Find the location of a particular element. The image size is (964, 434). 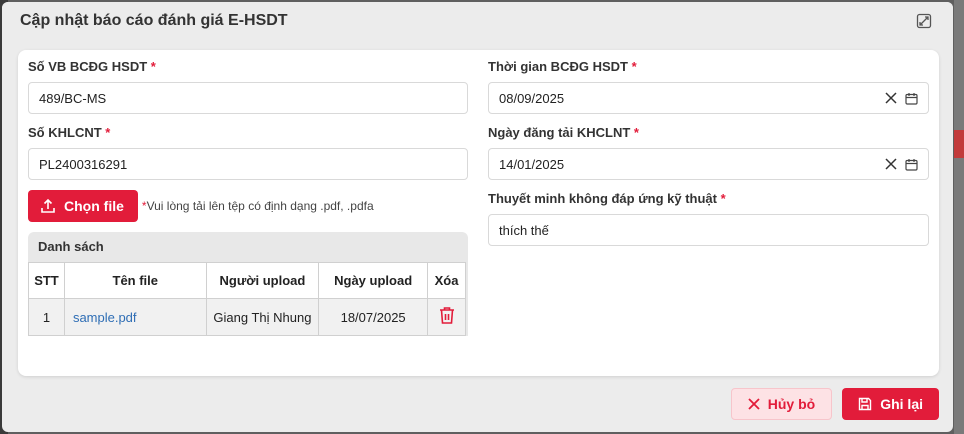

expand-icon is located at coordinates (924, 21).